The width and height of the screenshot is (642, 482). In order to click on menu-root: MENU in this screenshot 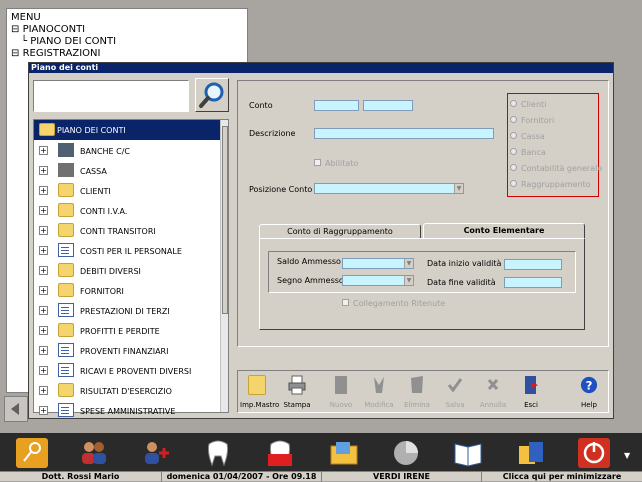, I will do `click(26, 17)`.